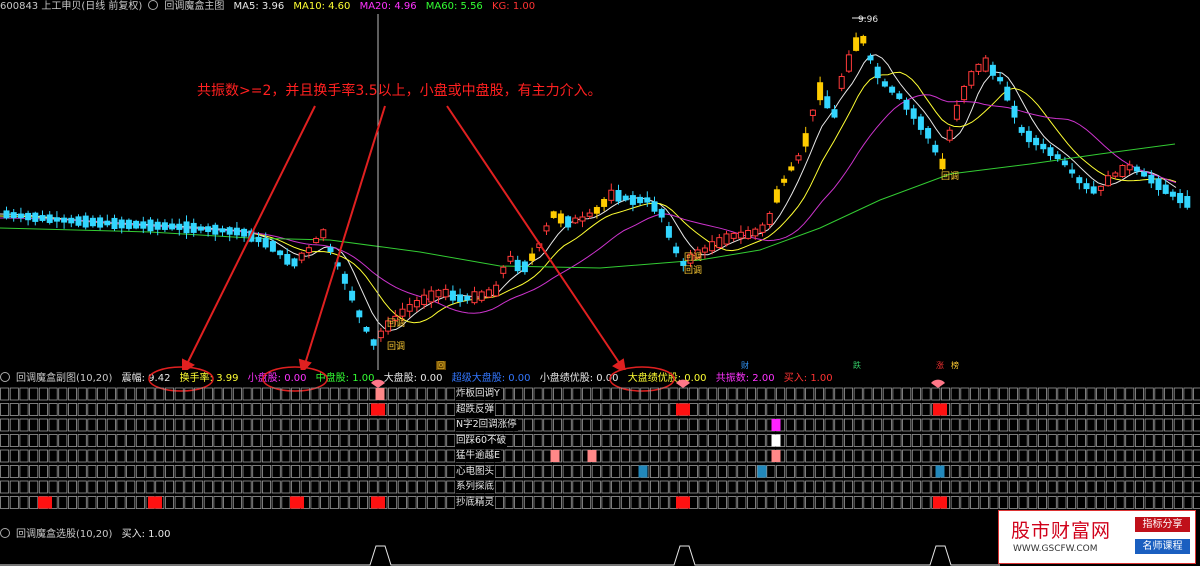  Describe the element at coordinates (194, 6) in the screenshot. I see `main-panel-name: 回调魔盒主图` at that location.